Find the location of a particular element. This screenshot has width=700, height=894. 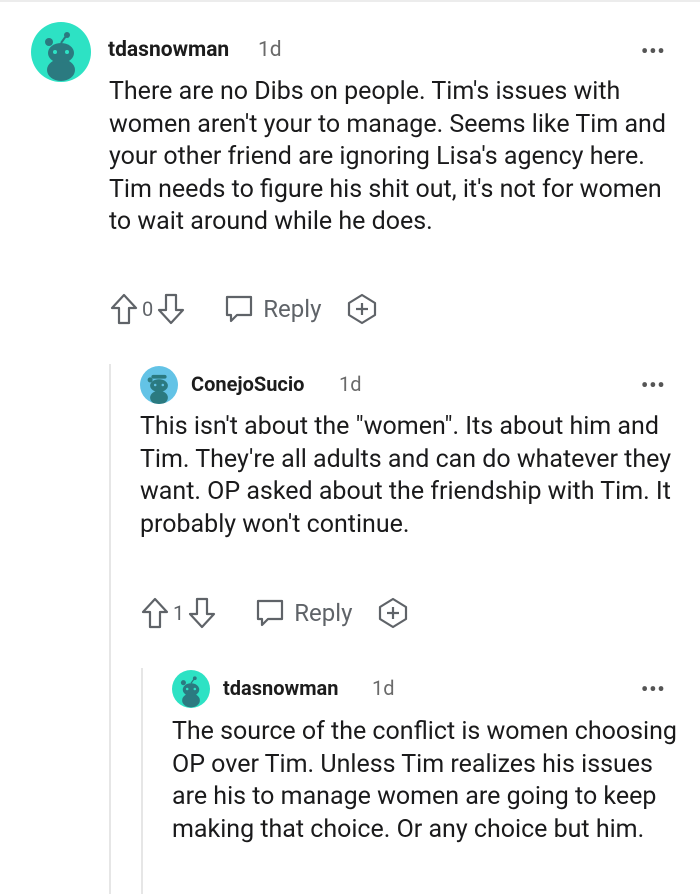

vote-score: 0 is located at coordinates (148, 309).